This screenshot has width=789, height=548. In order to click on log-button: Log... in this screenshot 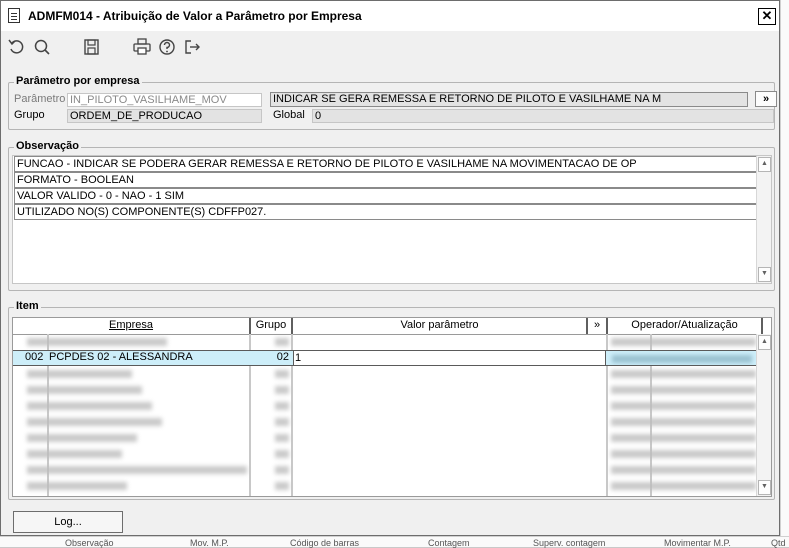, I will do `click(68, 522)`.